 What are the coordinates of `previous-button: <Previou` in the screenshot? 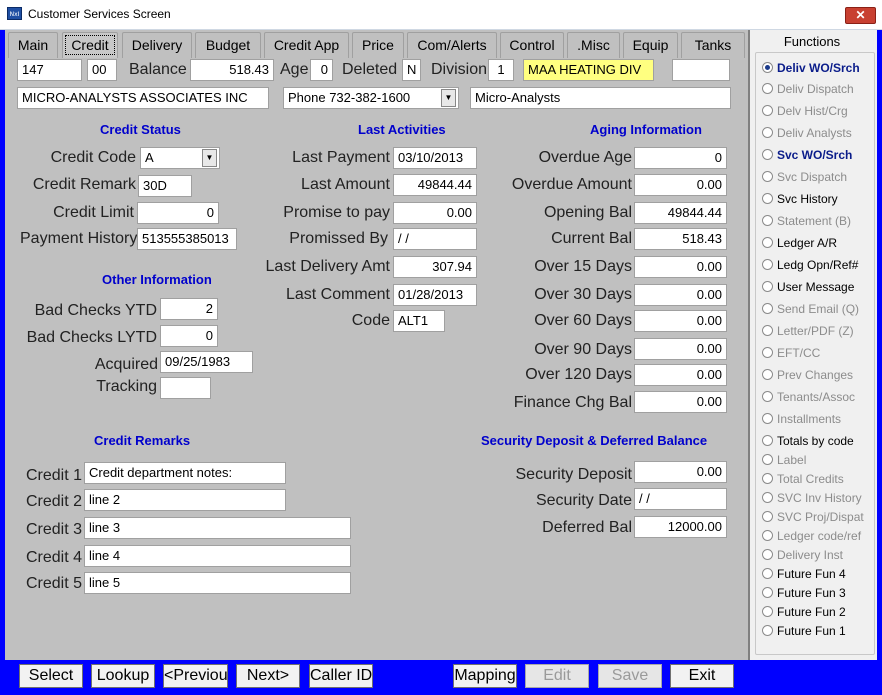 It's located at (195, 676).